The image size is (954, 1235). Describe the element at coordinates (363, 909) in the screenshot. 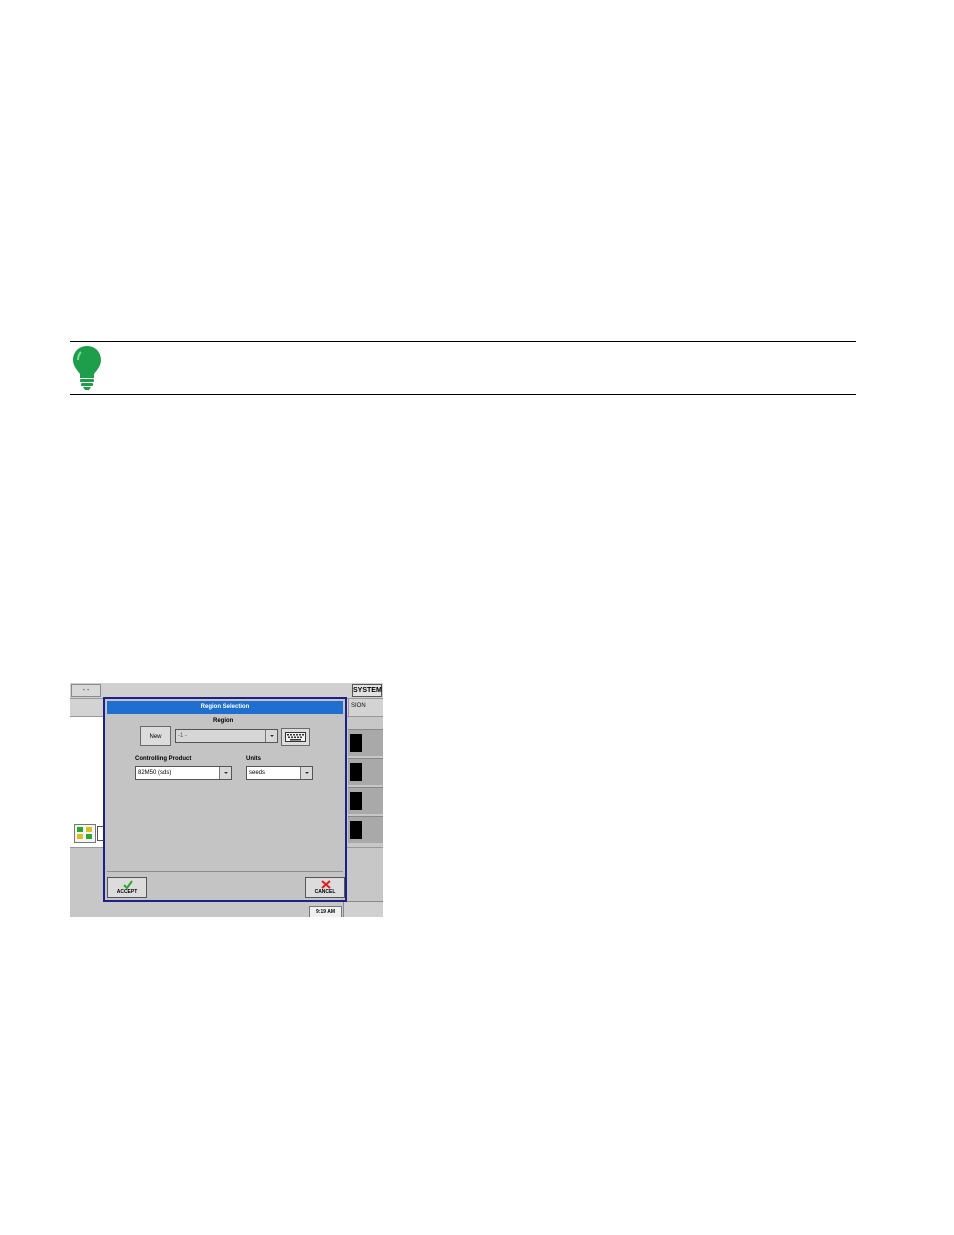

I see `status-corner` at that location.